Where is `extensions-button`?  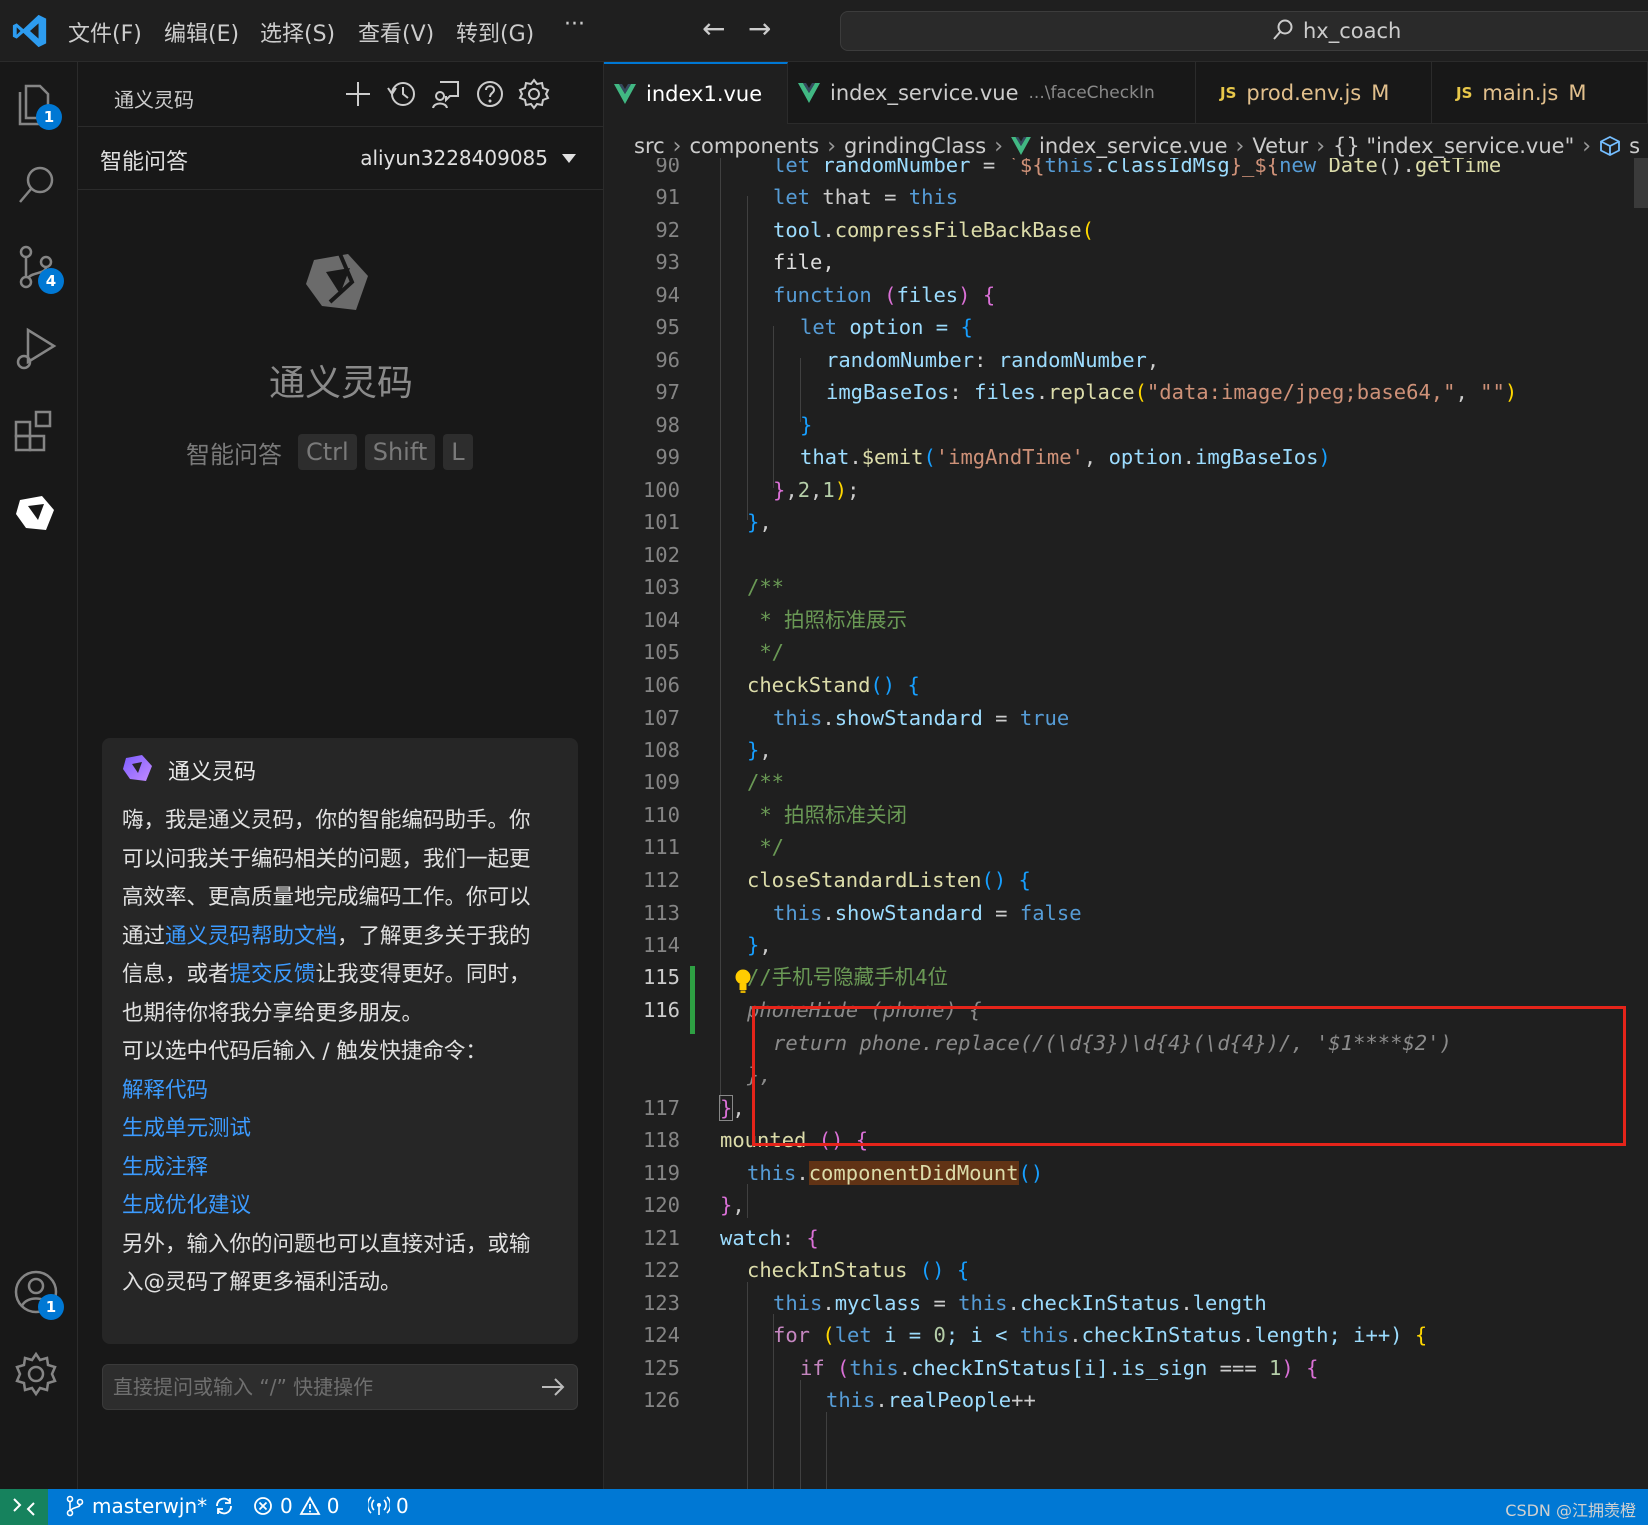 extensions-button is located at coordinates (37, 431).